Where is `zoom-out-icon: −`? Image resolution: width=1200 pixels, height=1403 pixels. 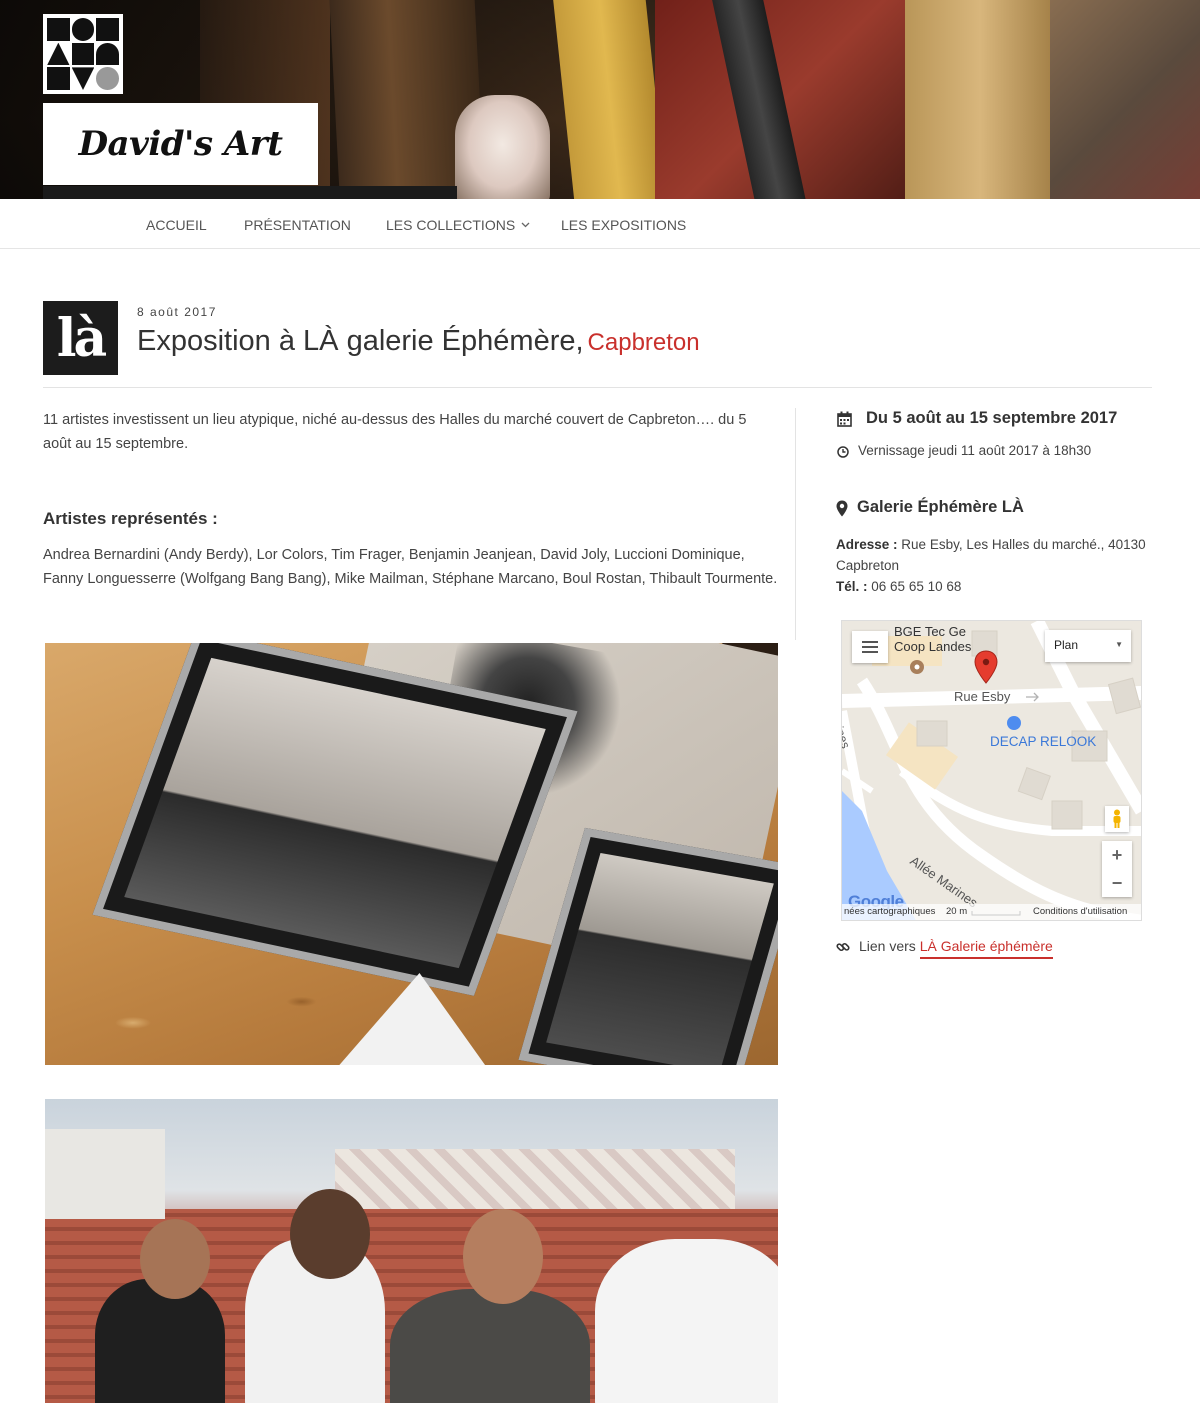
zoom-out-icon: − is located at coordinates (1117, 883).